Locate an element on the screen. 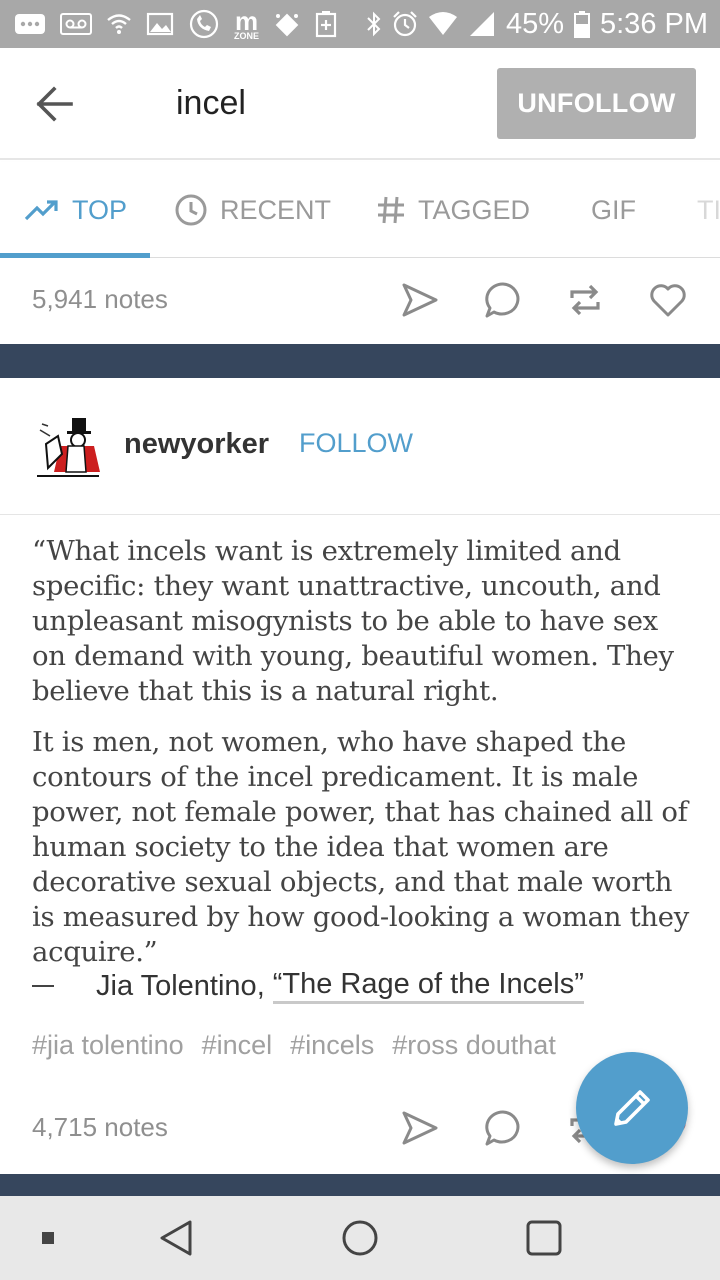 The height and width of the screenshot is (1280, 720). battery-icon is located at coordinates (582, 24).